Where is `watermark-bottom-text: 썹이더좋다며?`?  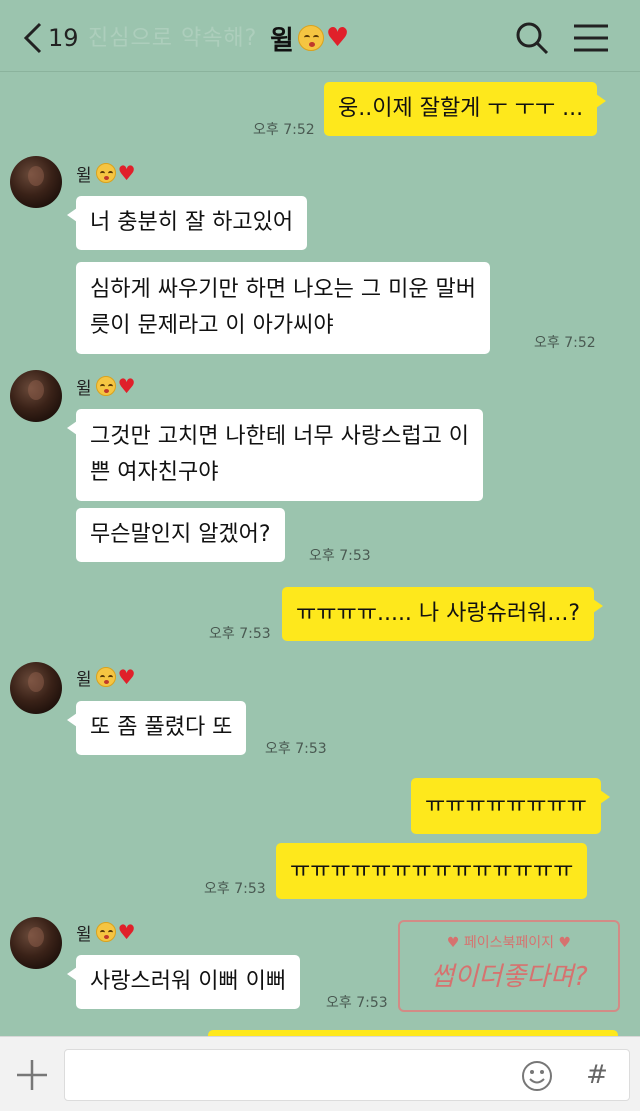 watermark-bottom-text: 썹이더좋다며? is located at coordinates (509, 977).